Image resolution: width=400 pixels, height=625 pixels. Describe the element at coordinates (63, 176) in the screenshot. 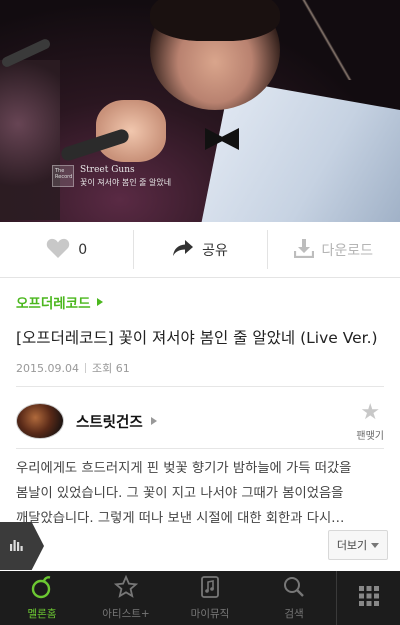

I see `video-logo: The Record` at that location.